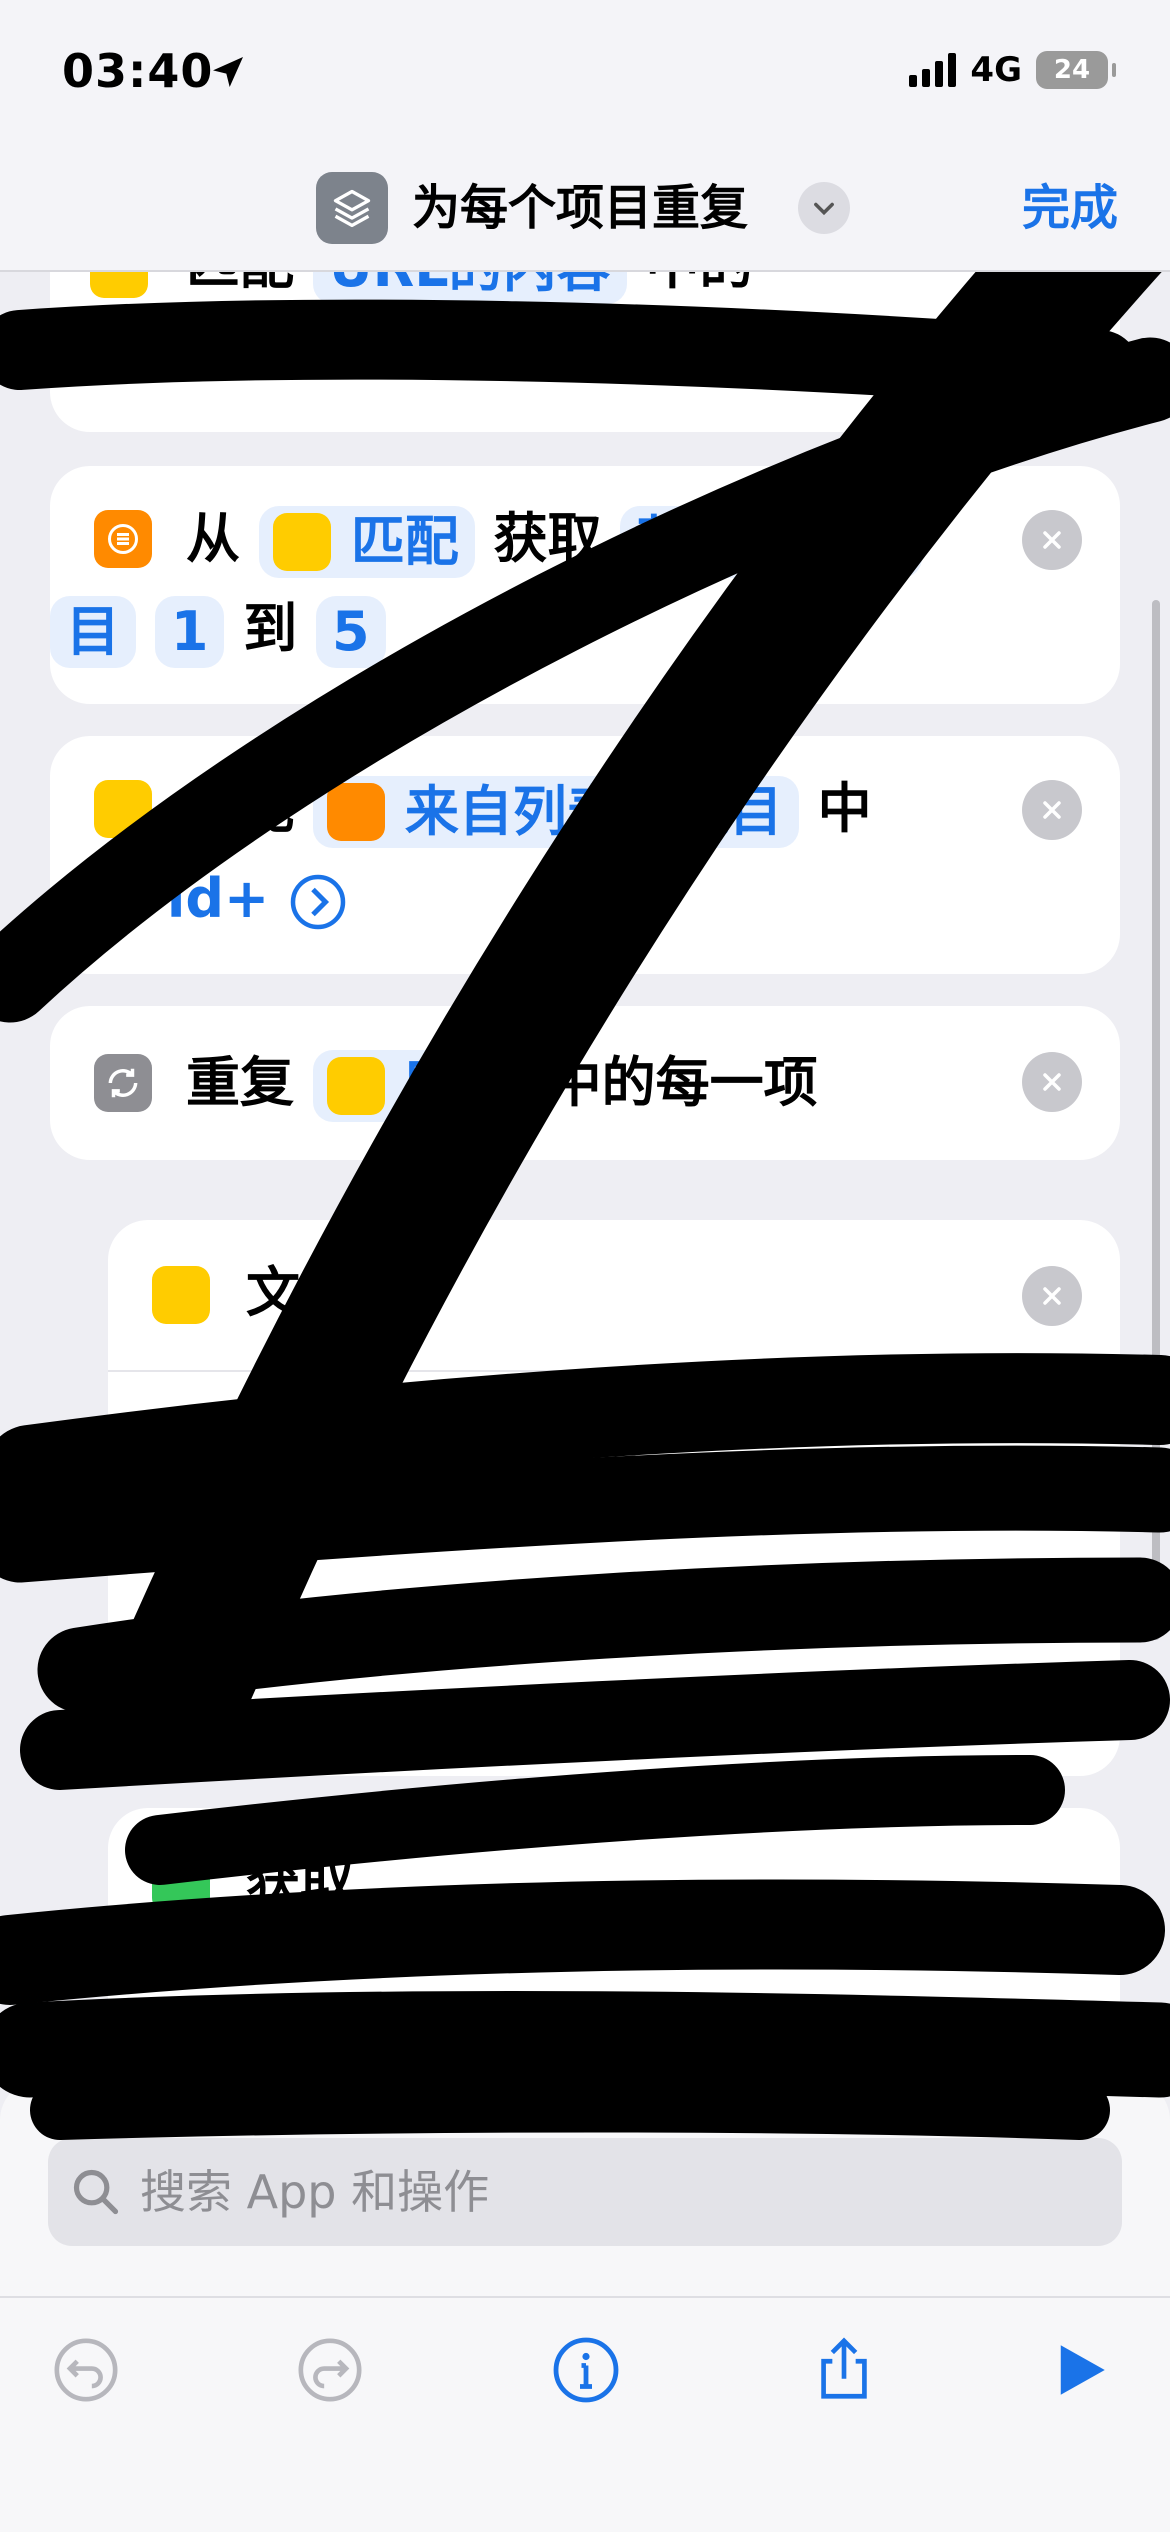  I want to click on share-icon, so click(844, 2368).